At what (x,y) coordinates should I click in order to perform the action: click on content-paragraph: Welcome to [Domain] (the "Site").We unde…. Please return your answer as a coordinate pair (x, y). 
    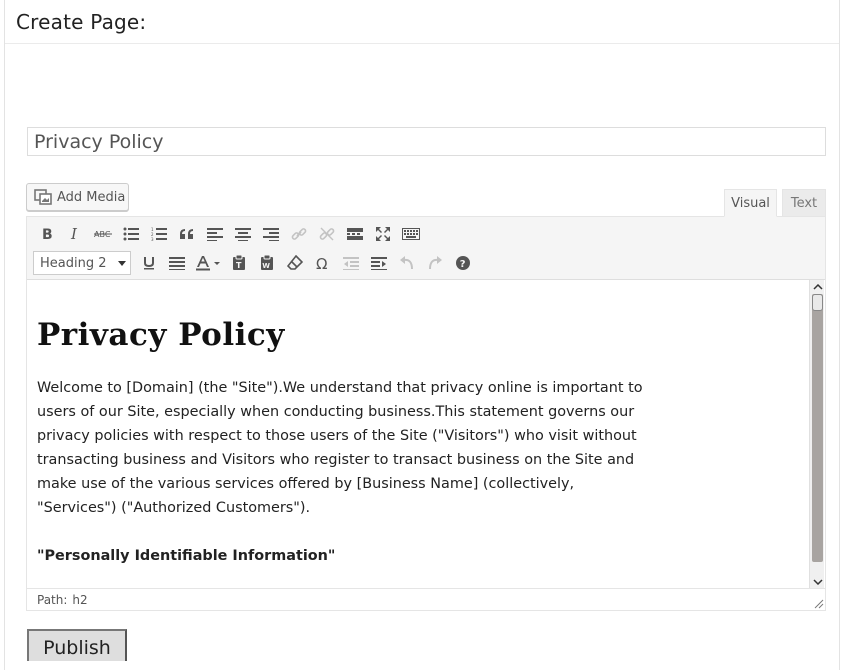
    Looking at the image, I should click on (340, 448).